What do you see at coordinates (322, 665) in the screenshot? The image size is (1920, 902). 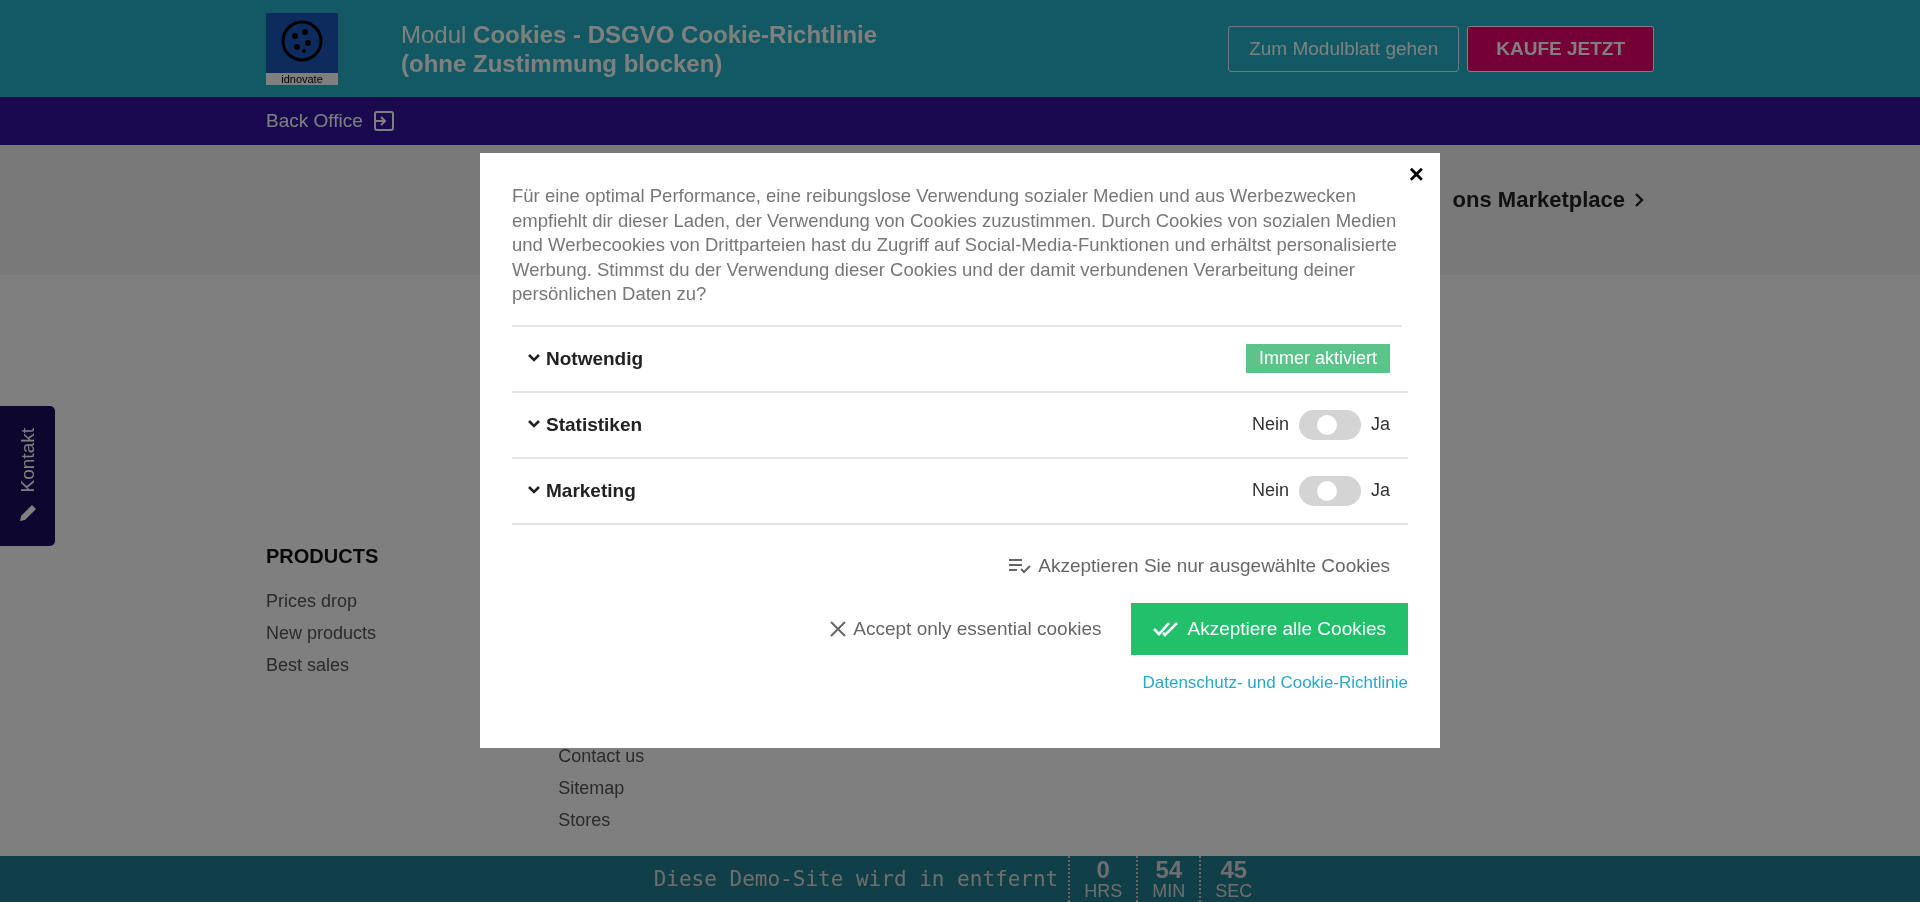 I see `footer-link: Best sales` at bounding box center [322, 665].